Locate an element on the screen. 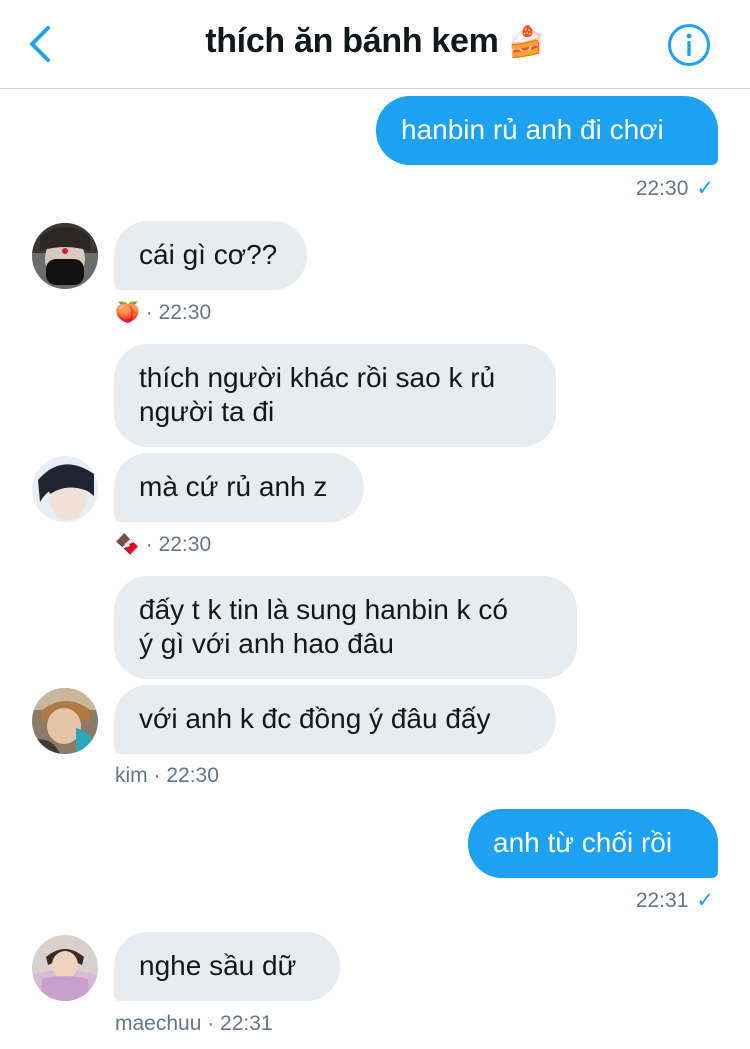  message-bubble-incoming: với anh k đc đồng ý đâu đấy is located at coordinates (335, 719).